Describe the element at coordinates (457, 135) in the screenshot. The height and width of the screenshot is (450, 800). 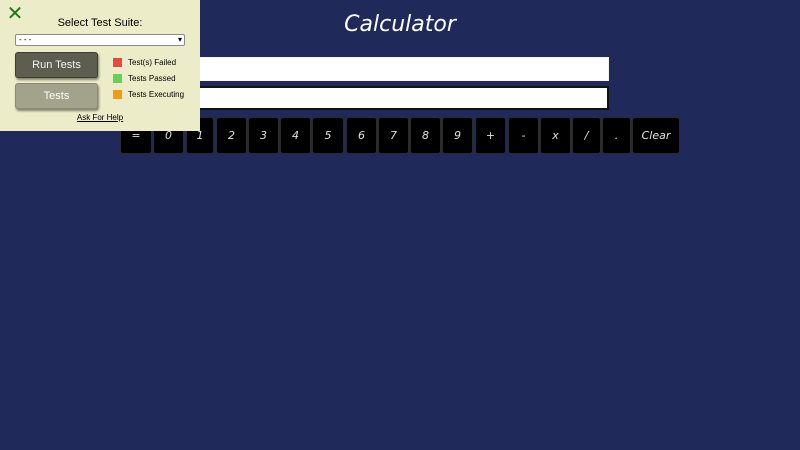
I see `key-9: 9` at that location.